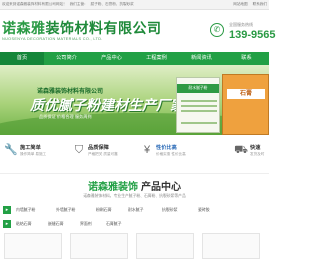  I want to click on category-link: 外墙腻子粉, so click(65, 210).